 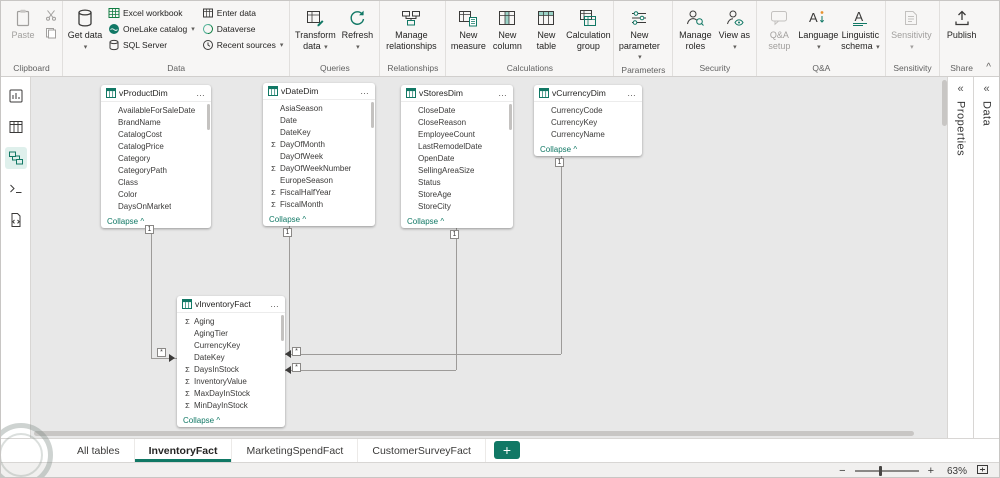 I want to click on table-field: Σ MinDayInStock, so click(x=231, y=405).